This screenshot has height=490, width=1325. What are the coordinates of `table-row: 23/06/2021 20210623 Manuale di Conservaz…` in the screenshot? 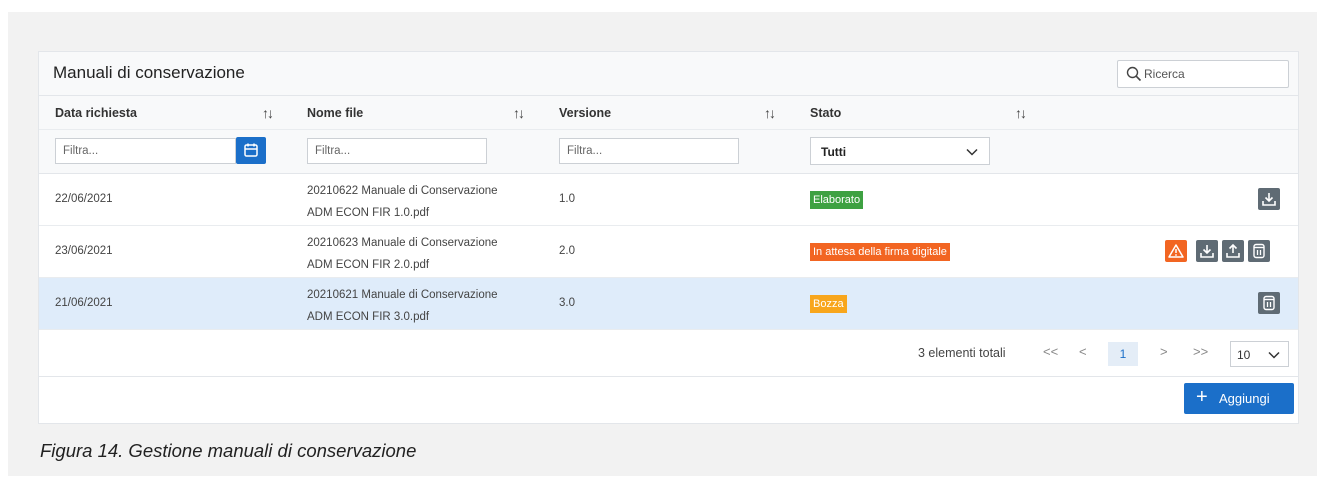 It's located at (668, 252).